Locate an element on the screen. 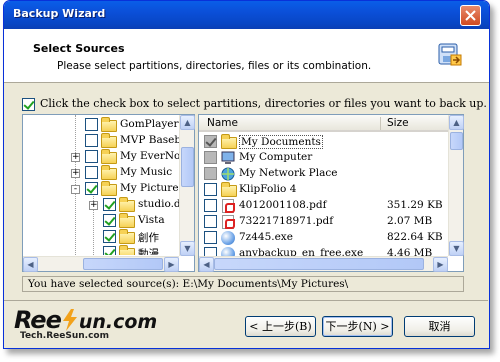  tree-vertical-scrollbar: ▲ ▼ is located at coordinates (187, 185).